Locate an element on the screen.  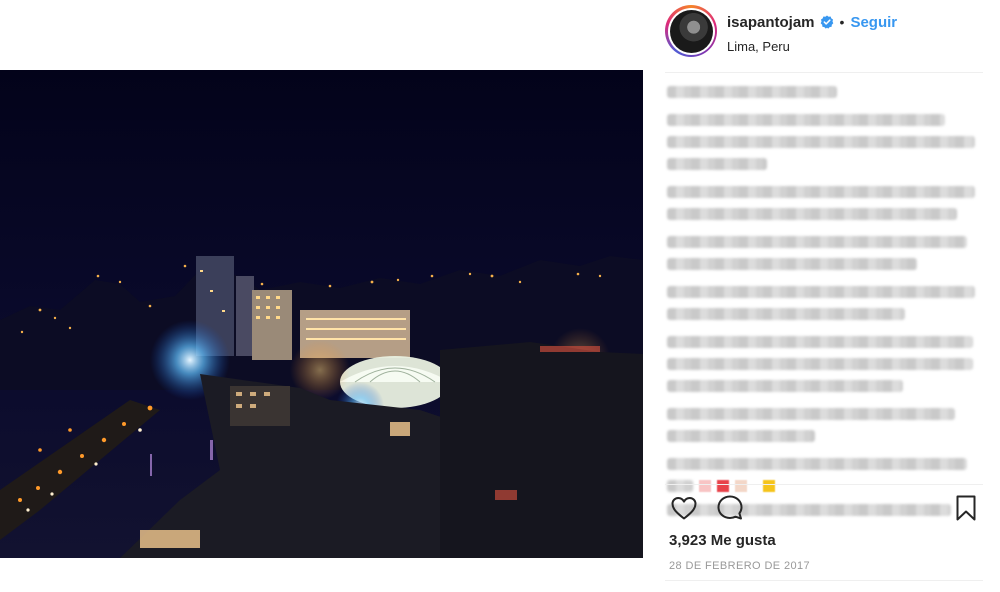
verified-badge-icon is located at coordinates (827, 22).